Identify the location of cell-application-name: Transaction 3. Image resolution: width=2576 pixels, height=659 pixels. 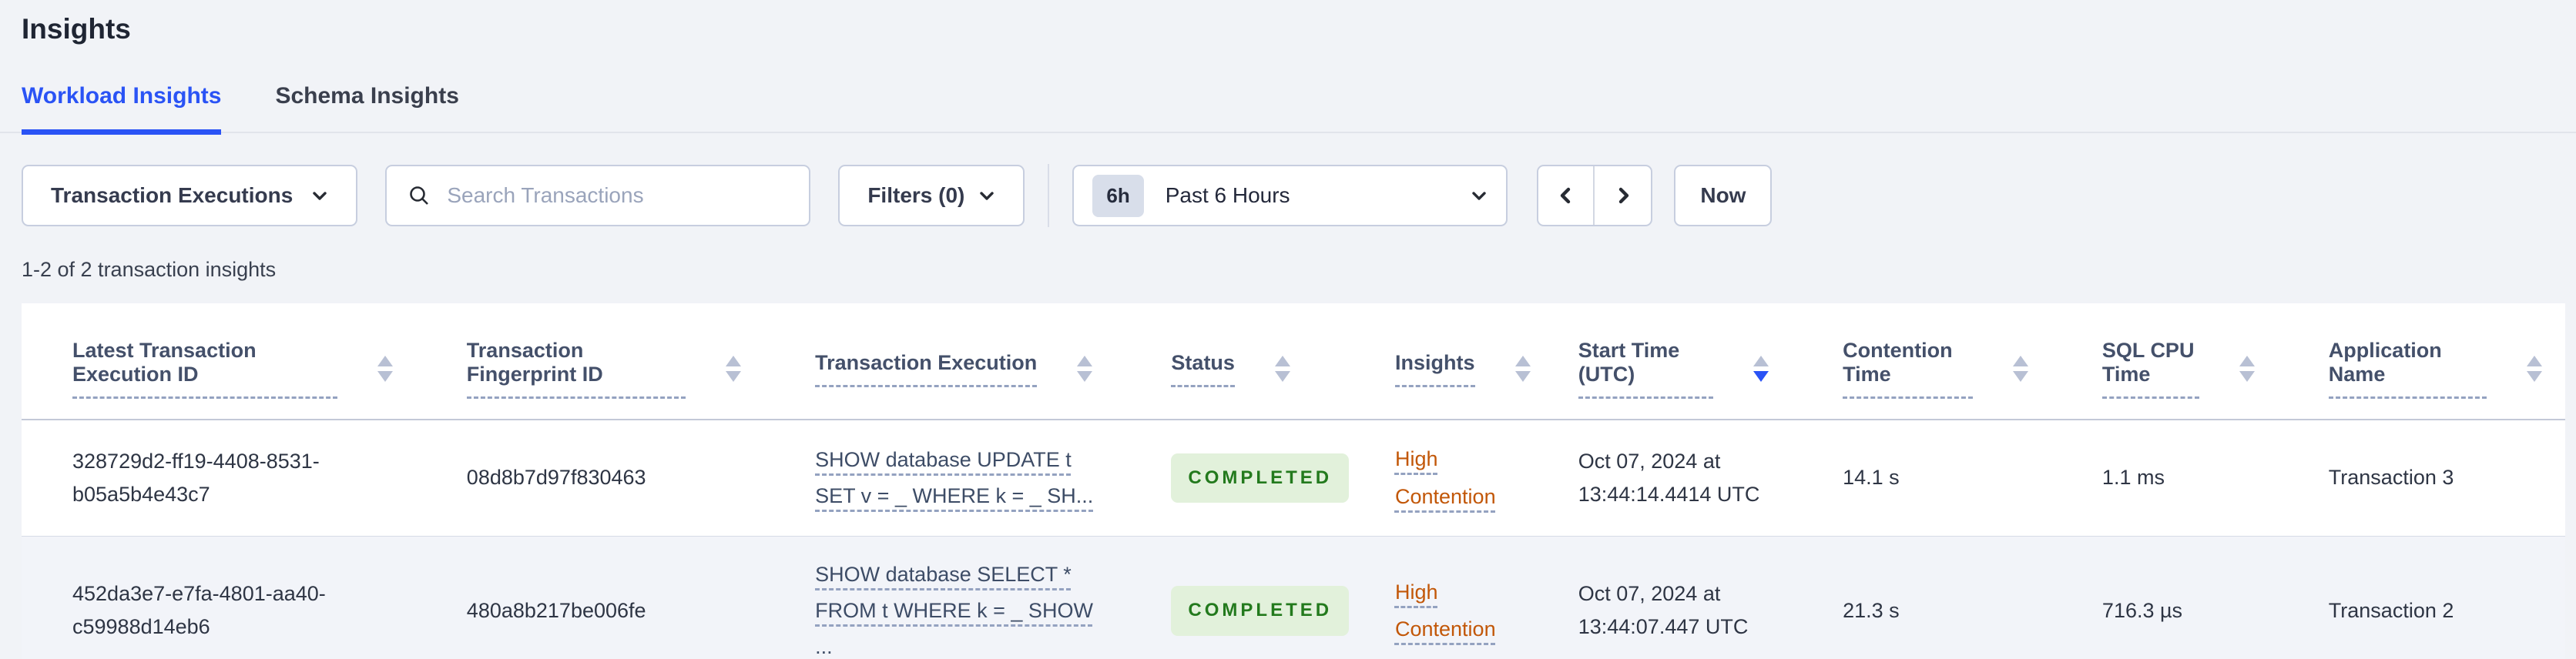
(2391, 478).